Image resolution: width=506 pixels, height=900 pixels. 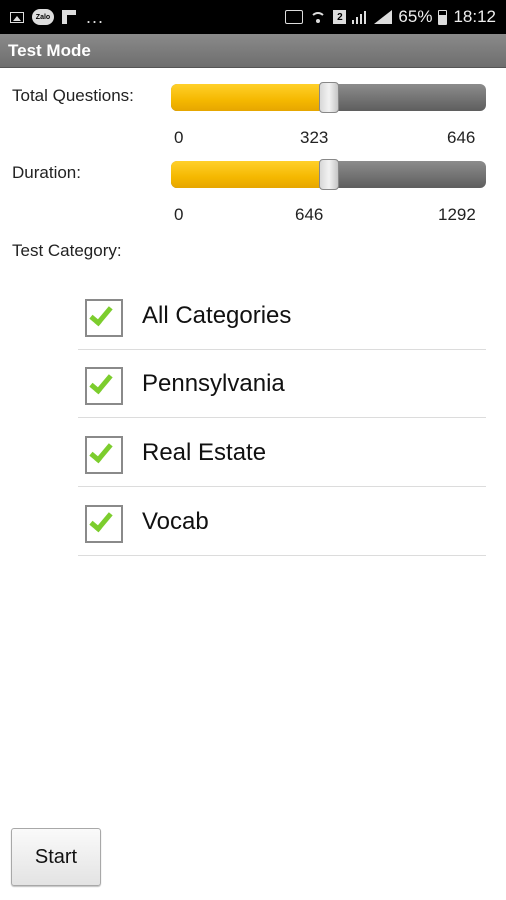 I want to click on category-item-label: All Categories, so click(x=217, y=315).